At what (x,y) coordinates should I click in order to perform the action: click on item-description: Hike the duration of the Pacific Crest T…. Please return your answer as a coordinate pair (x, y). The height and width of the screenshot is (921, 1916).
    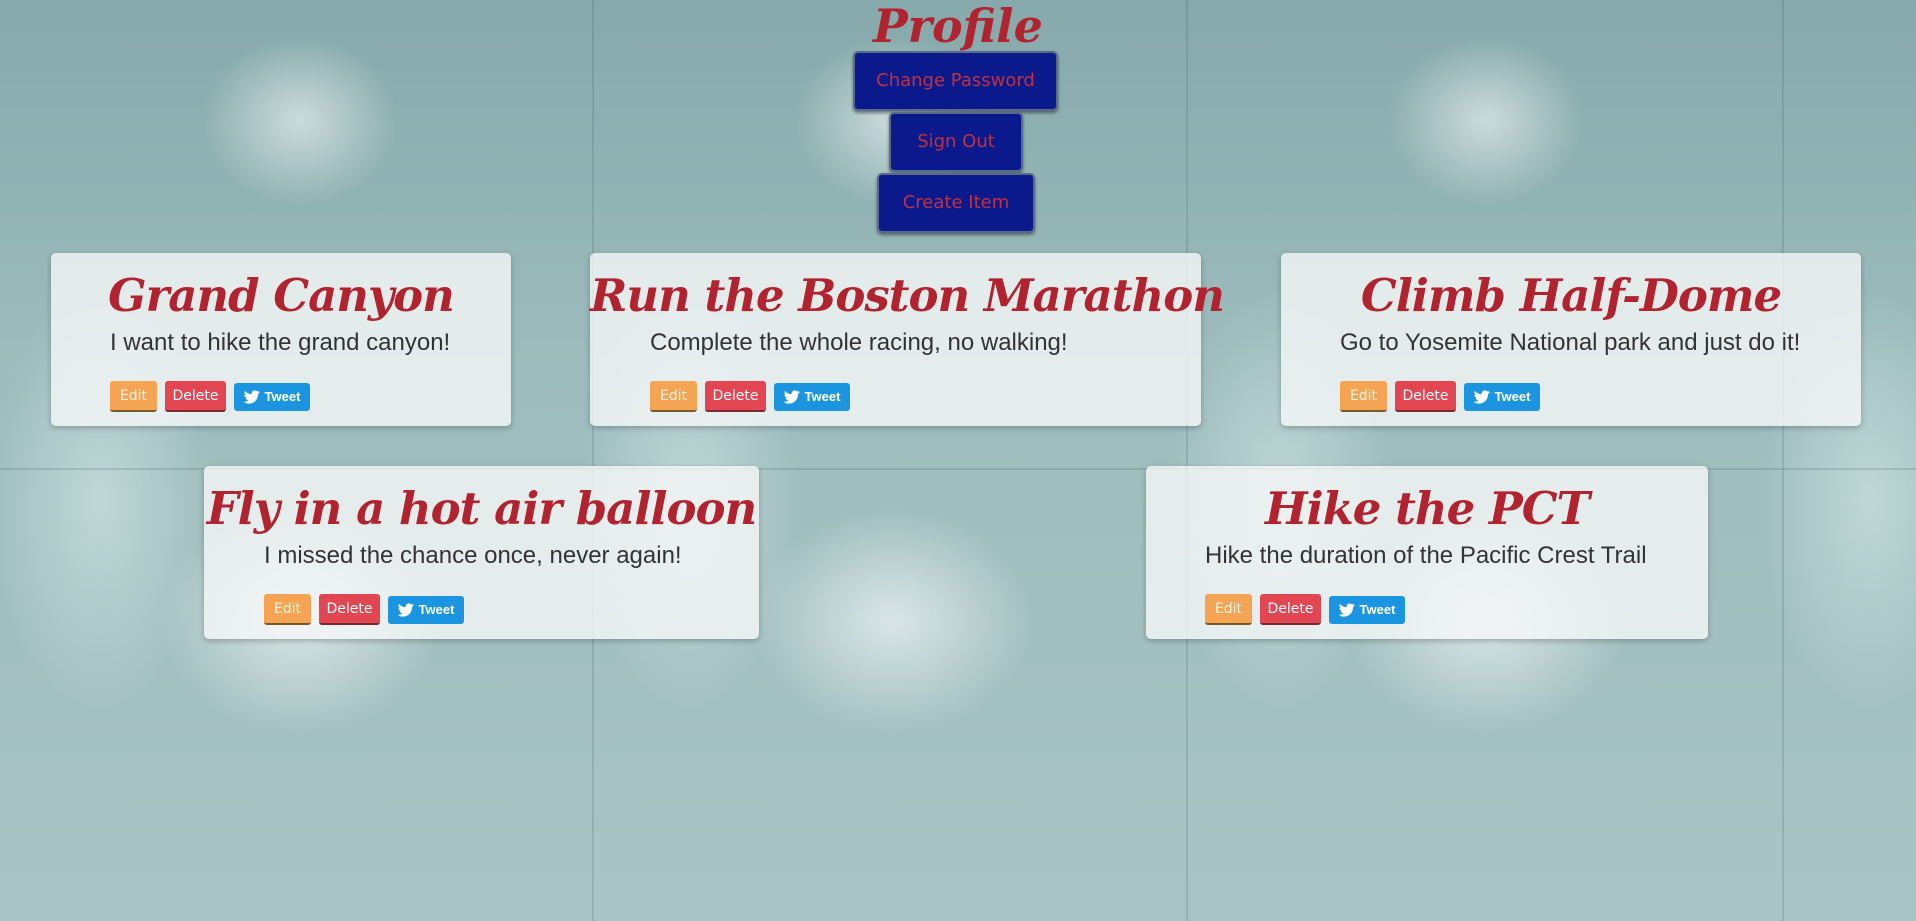
    Looking at the image, I should click on (1426, 555).